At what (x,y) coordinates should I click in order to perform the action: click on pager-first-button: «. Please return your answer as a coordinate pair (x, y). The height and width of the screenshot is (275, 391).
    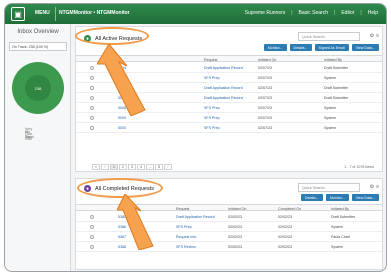
    Looking at the image, I should click on (96, 167).